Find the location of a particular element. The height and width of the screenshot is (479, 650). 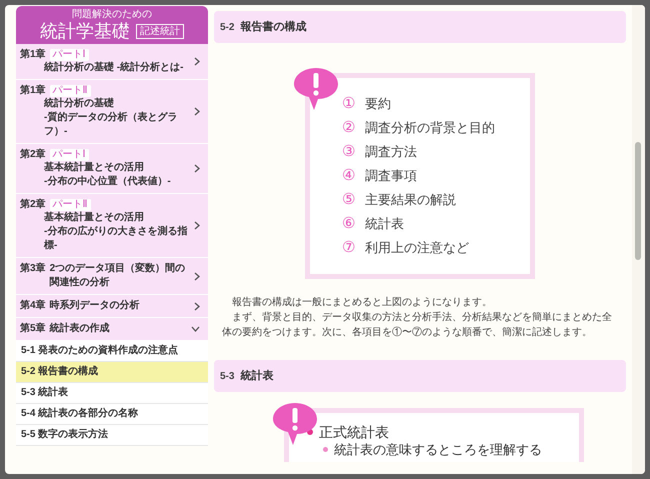

list-item-text: 正式統計表 is located at coordinates (354, 432).